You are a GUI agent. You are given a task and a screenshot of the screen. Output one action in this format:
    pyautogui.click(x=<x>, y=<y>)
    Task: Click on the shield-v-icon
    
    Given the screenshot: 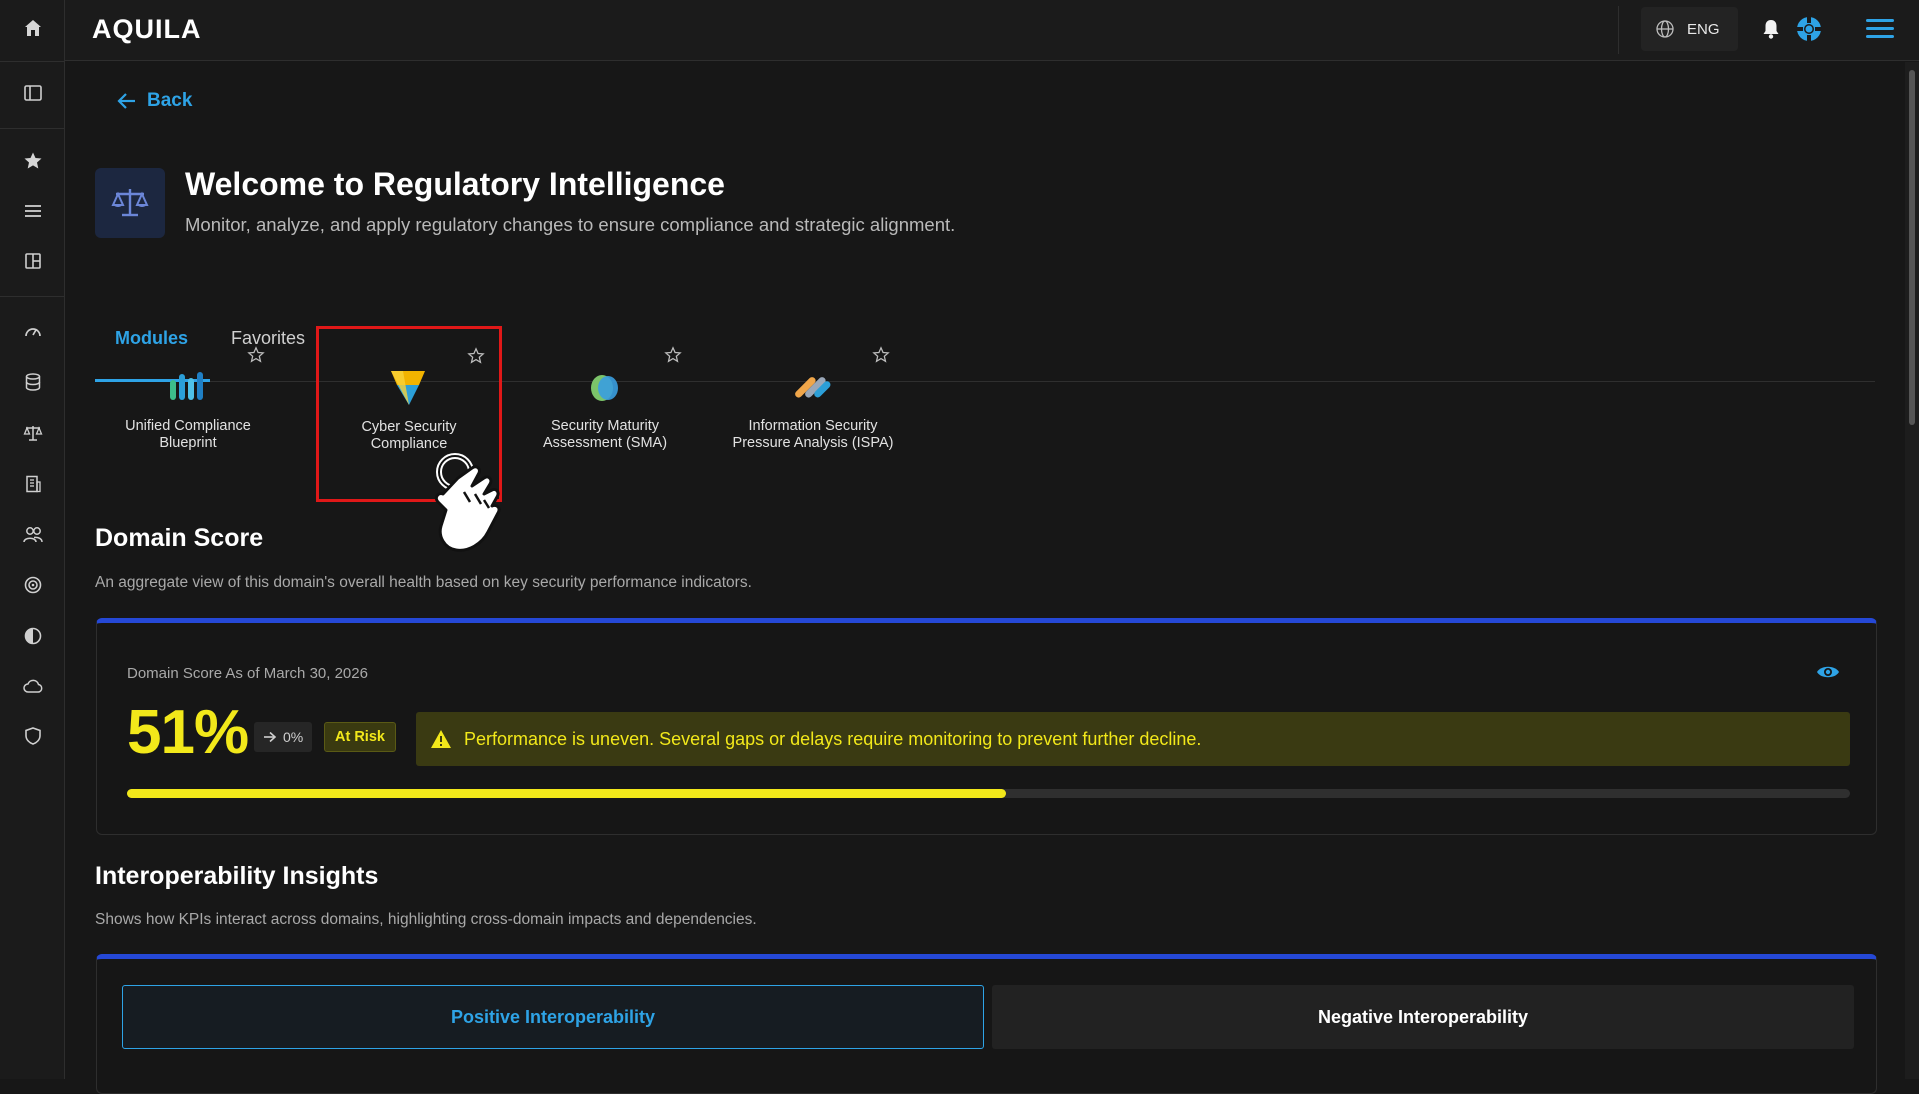 What is the action you would take?
    pyautogui.click(x=408, y=388)
    